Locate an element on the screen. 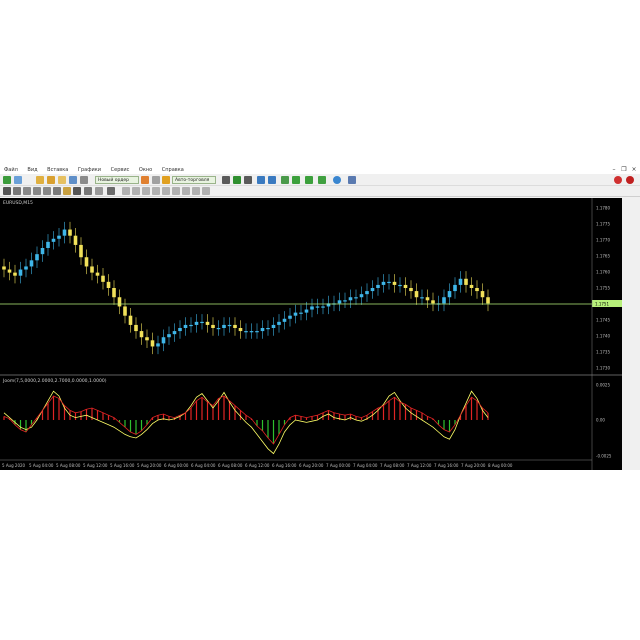  data-window-icon is located at coordinates (51, 180).